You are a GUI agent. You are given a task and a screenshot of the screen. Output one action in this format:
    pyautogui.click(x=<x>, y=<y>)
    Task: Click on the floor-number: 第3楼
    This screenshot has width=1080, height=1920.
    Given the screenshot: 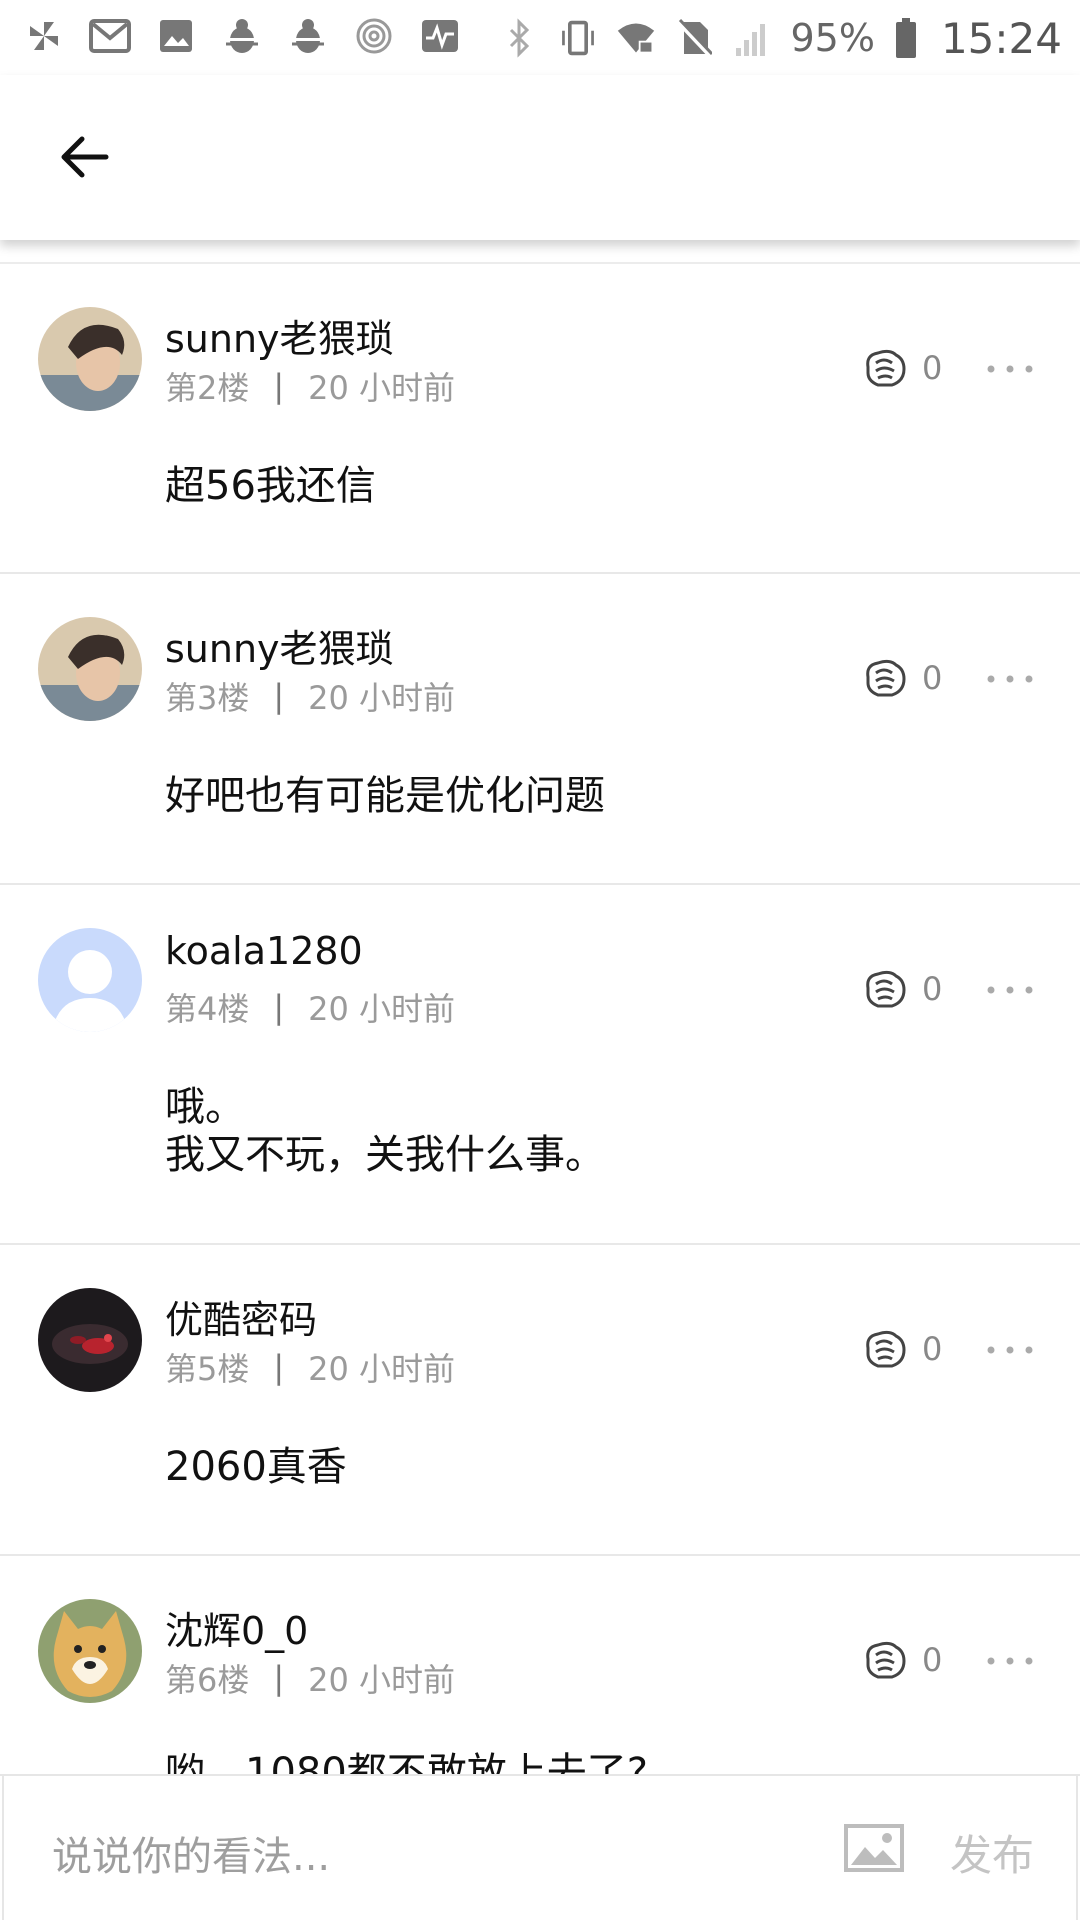 What is the action you would take?
    pyautogui.click(x=207, y=698)
    